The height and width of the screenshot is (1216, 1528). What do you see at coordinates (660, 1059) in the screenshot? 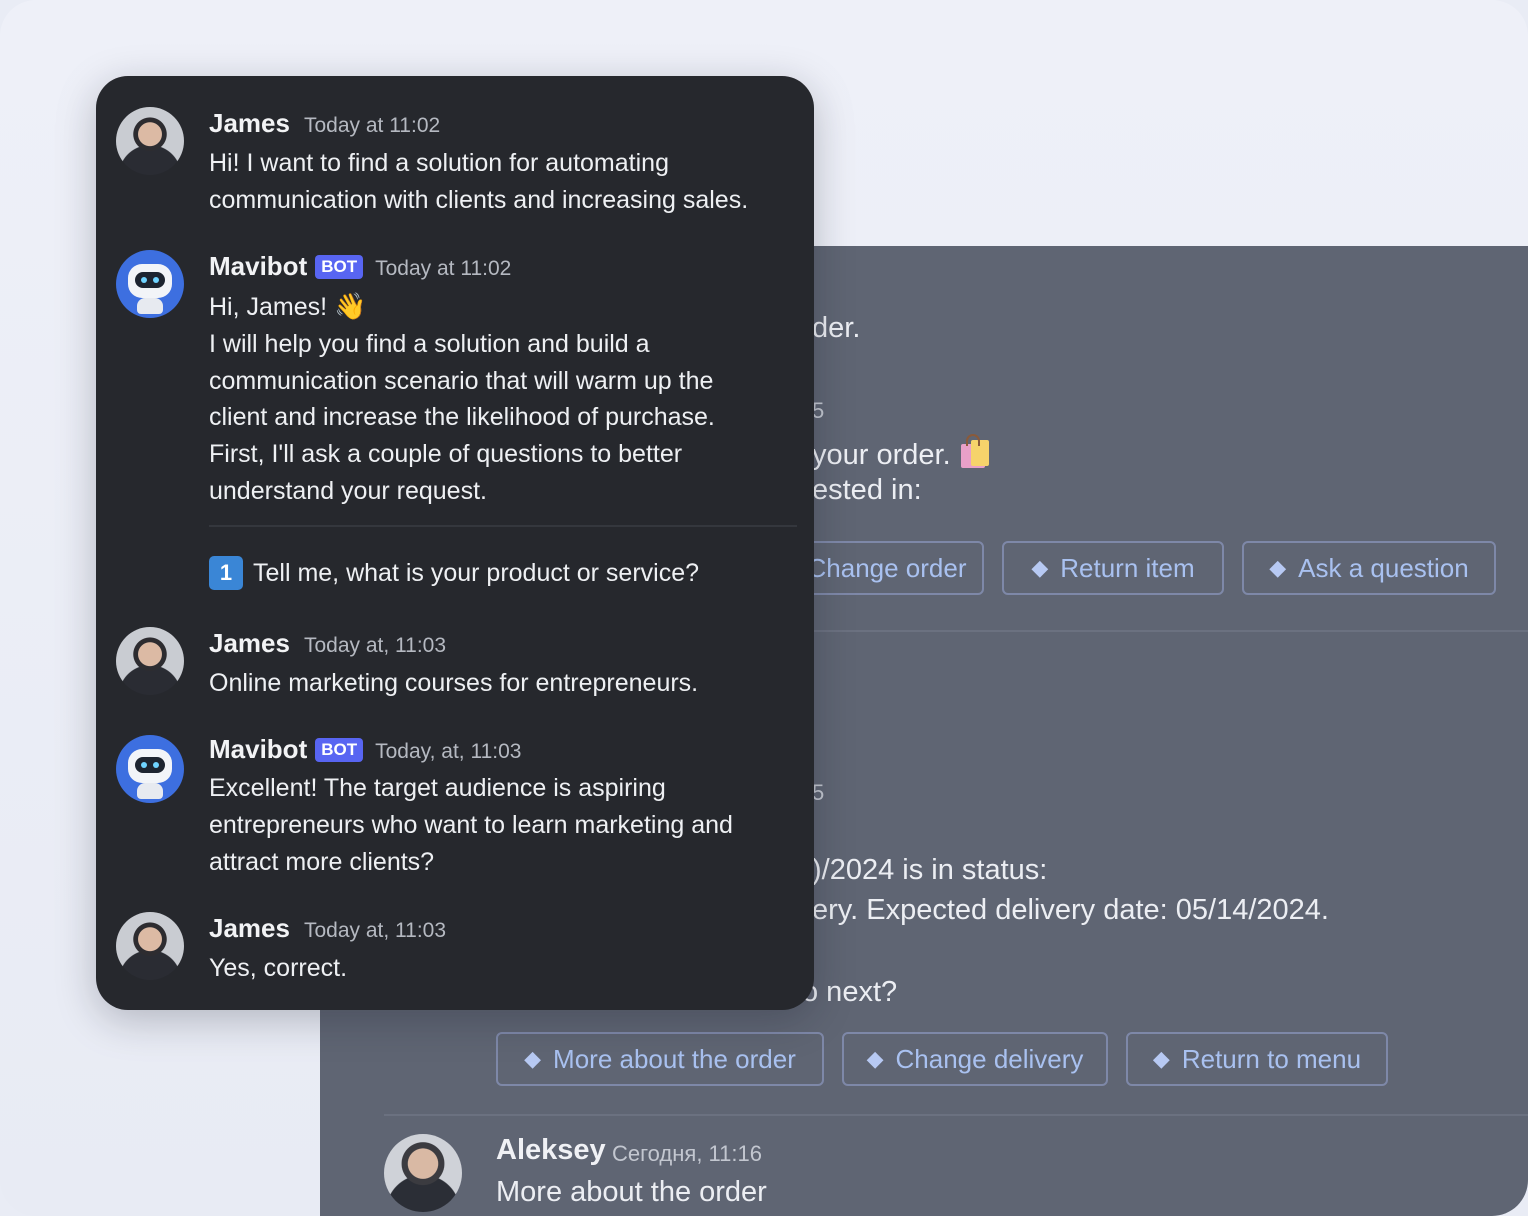
I see `more-about-order-button: ◆ More about the order` at bounding box center [660, 1059].